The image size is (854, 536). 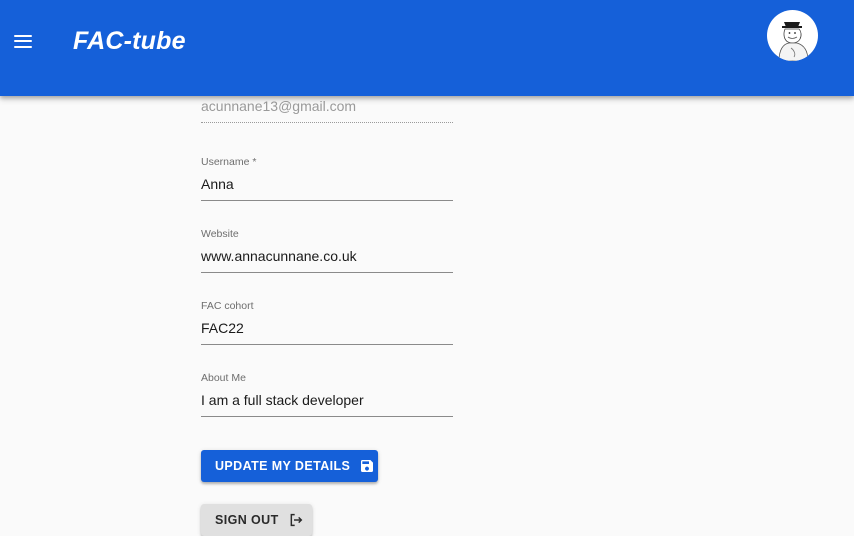 I want to click on cohort-field: FAC cohort, so click(x=327, y=322).